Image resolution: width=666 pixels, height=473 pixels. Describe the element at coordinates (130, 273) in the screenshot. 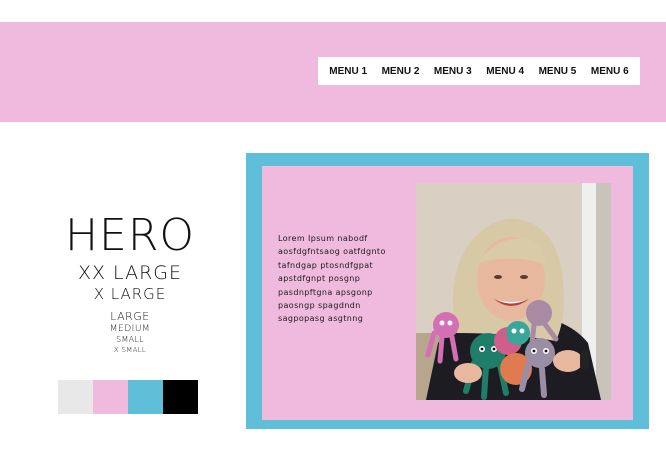

I see `type-xx-large: XX LARGE` at that location.